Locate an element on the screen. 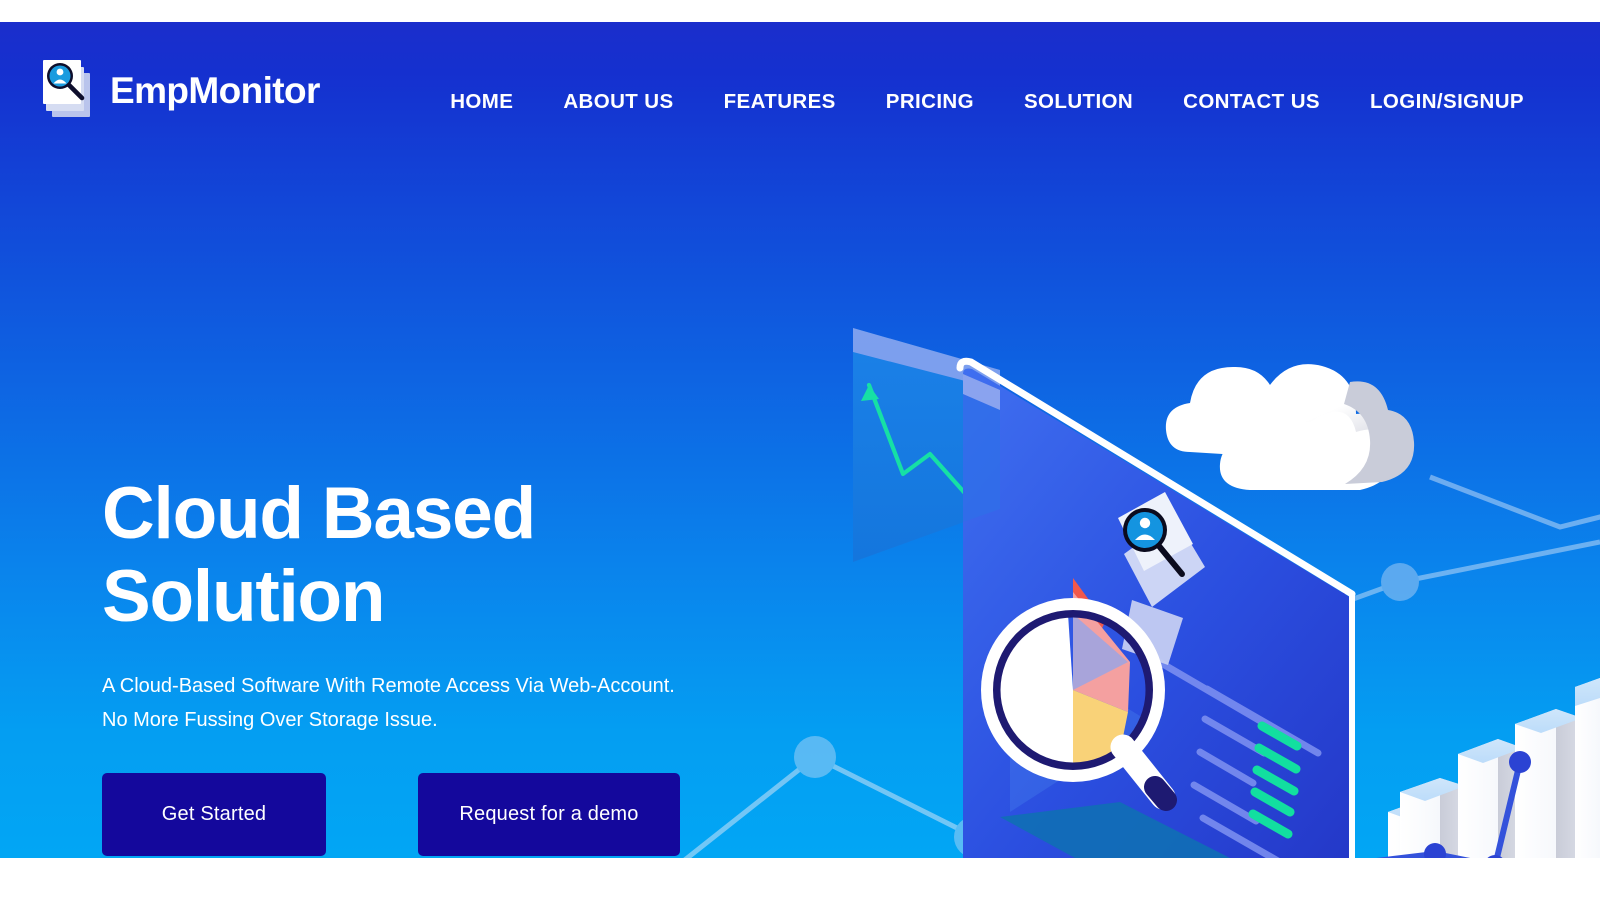 The width and height of the screenshot is (1600, 900). cloud-icon is located at coordinates (1290, 427).